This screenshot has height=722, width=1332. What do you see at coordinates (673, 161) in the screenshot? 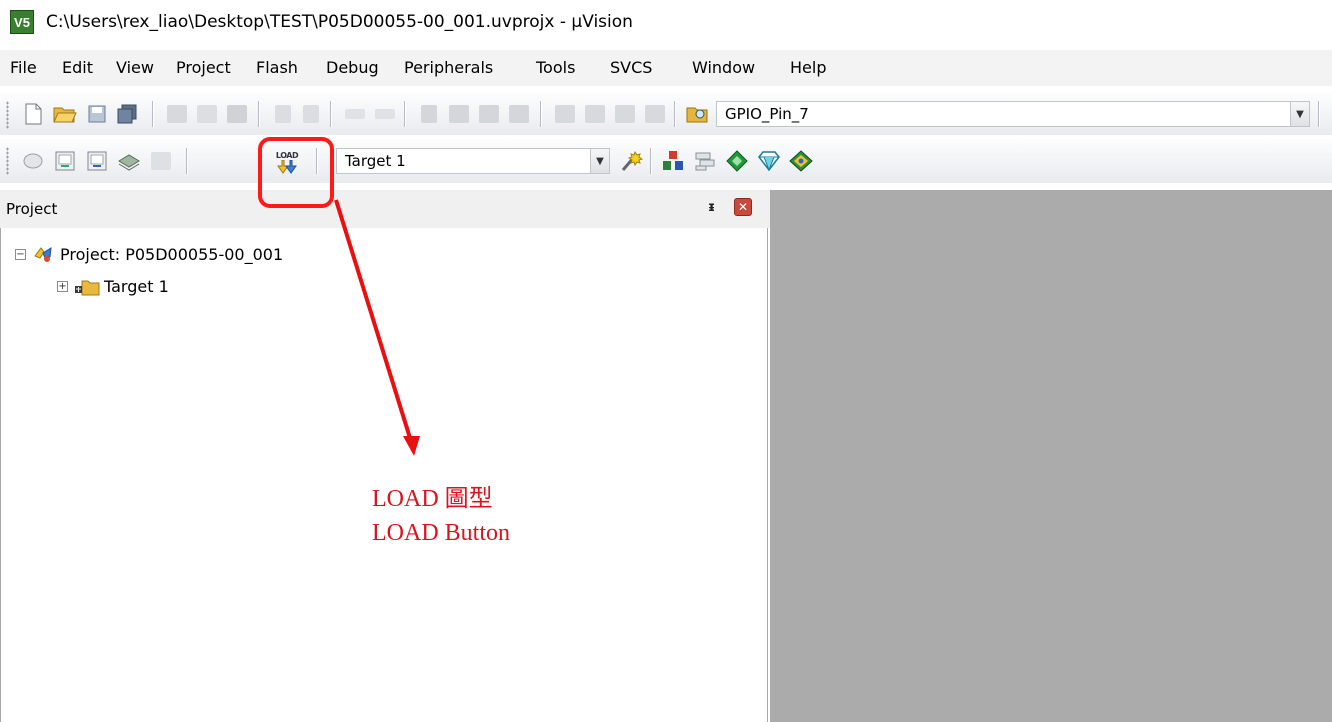
I see `manage-components-icon` at bounding box center [673, 161].